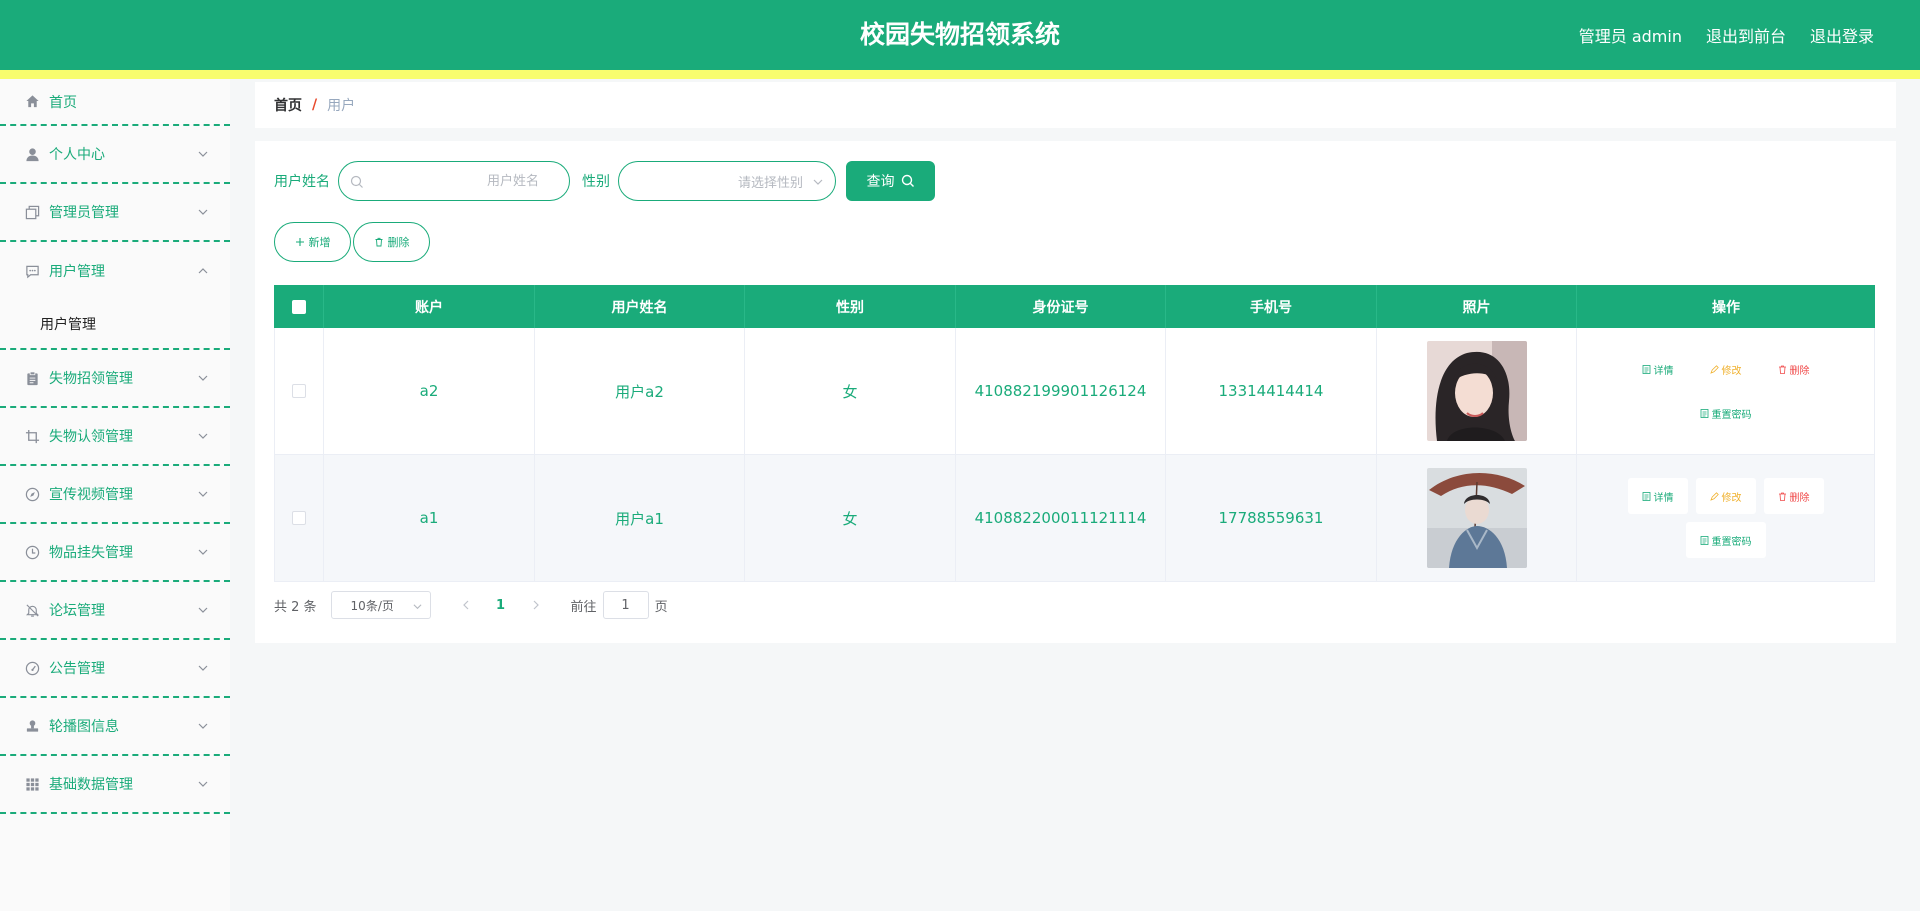 The width and height of the screenshot is (1920, 911). I want to click on portrait-image, so click(1476, 518).